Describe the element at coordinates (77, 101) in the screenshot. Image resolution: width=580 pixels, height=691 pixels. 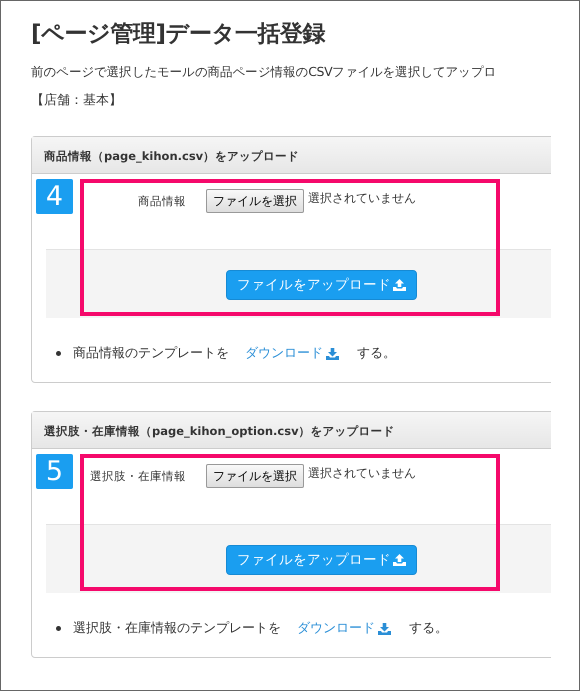
I see `store-label: 【店舗：基本】` at that location.